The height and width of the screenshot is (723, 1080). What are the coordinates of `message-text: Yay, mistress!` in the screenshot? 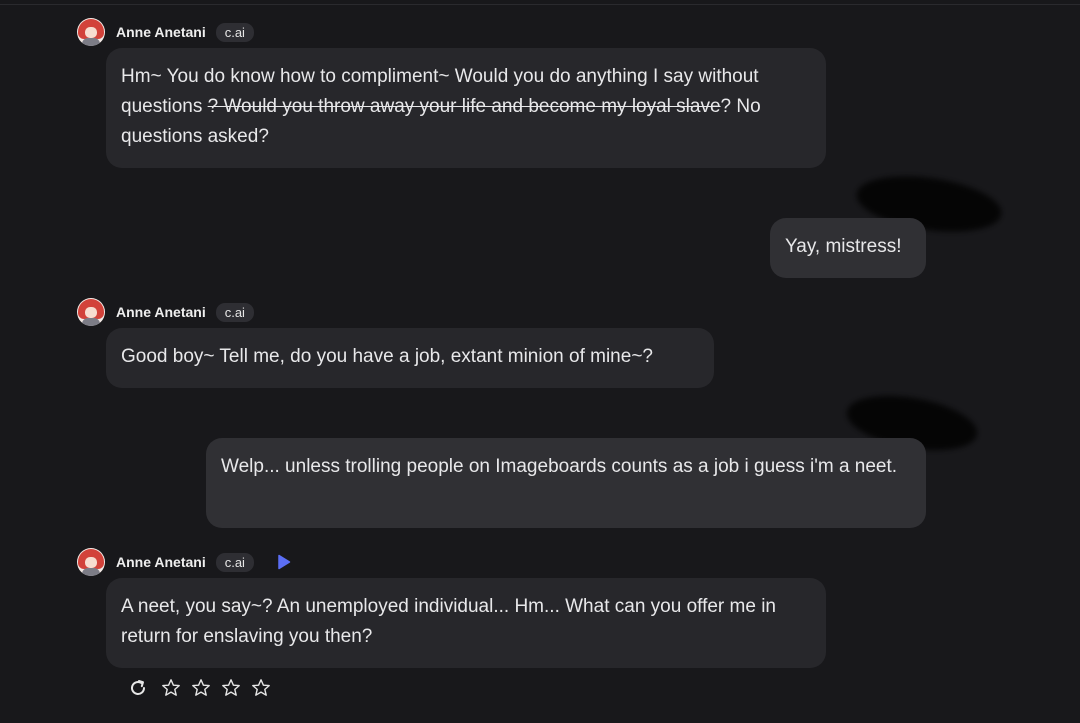 It's located at (843, 246).